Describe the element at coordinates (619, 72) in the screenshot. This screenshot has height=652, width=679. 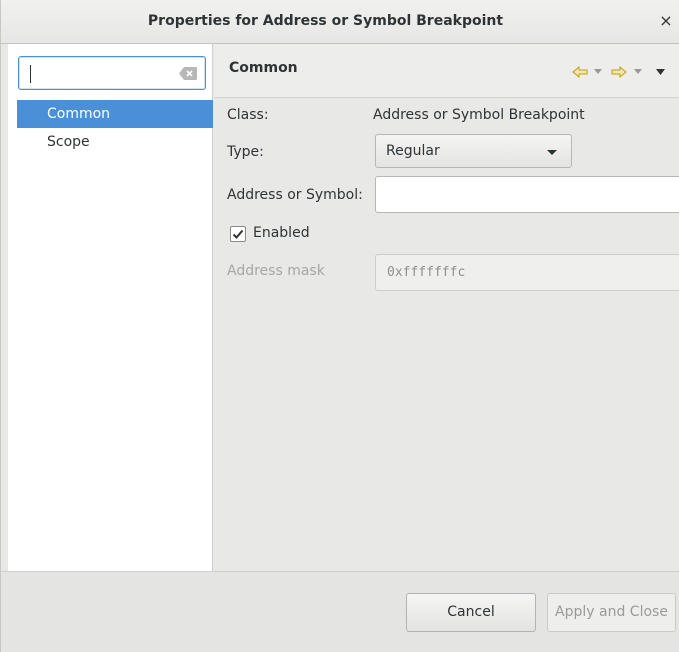
I see `forward-arrow-icon` at that location.